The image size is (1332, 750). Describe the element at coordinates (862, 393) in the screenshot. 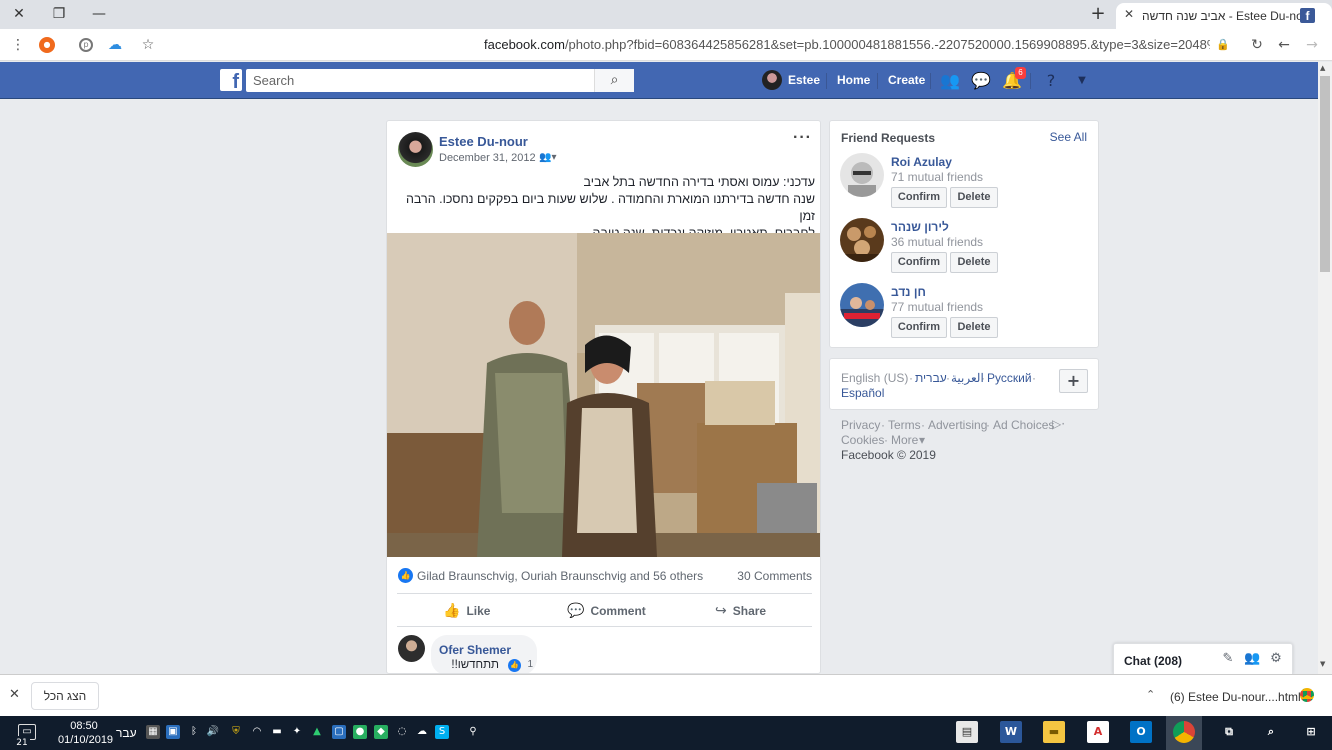

I see `language-spanish: Español` at that location.